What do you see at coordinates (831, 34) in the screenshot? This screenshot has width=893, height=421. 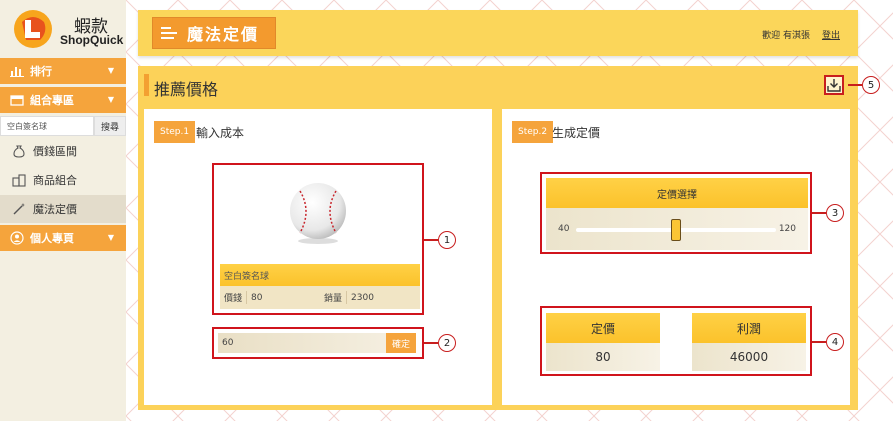 I see `logout-link: 登出` at bounding box center [831, 34].